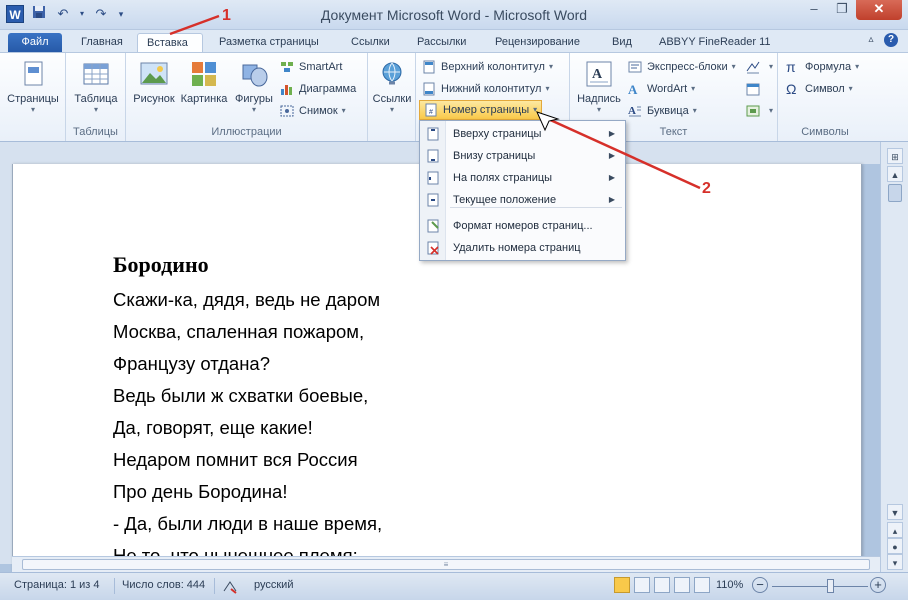 Image resolution: width=908 pixels, height=600 pixels. What do you see at coordinates (537, 42) in the screenshot?
I see `tab-review: Рецензирование` at bounding box center [537, 42].